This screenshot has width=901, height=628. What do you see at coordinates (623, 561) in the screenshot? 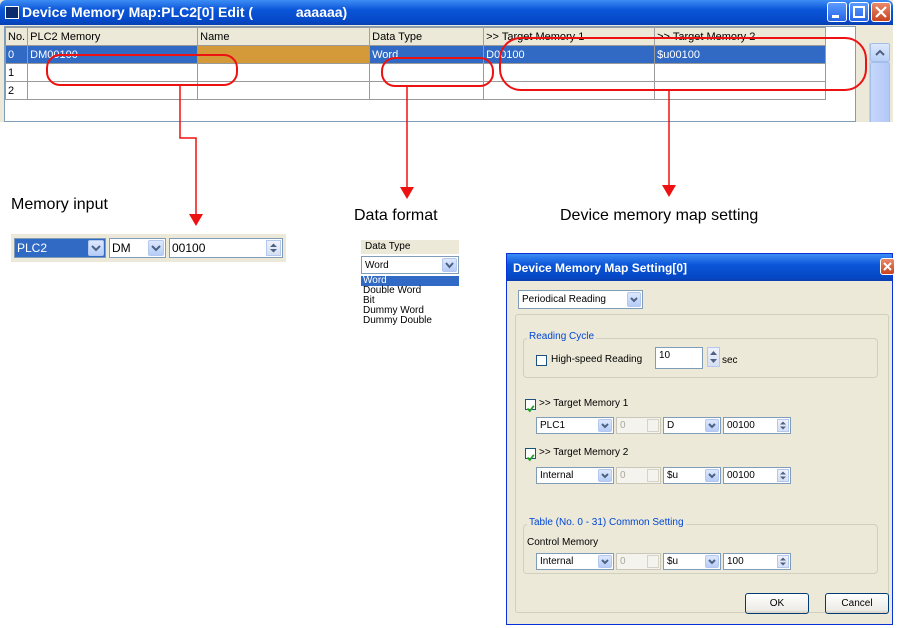
I see `control-memory-station-value: 0` at bounding box center [623, 561].